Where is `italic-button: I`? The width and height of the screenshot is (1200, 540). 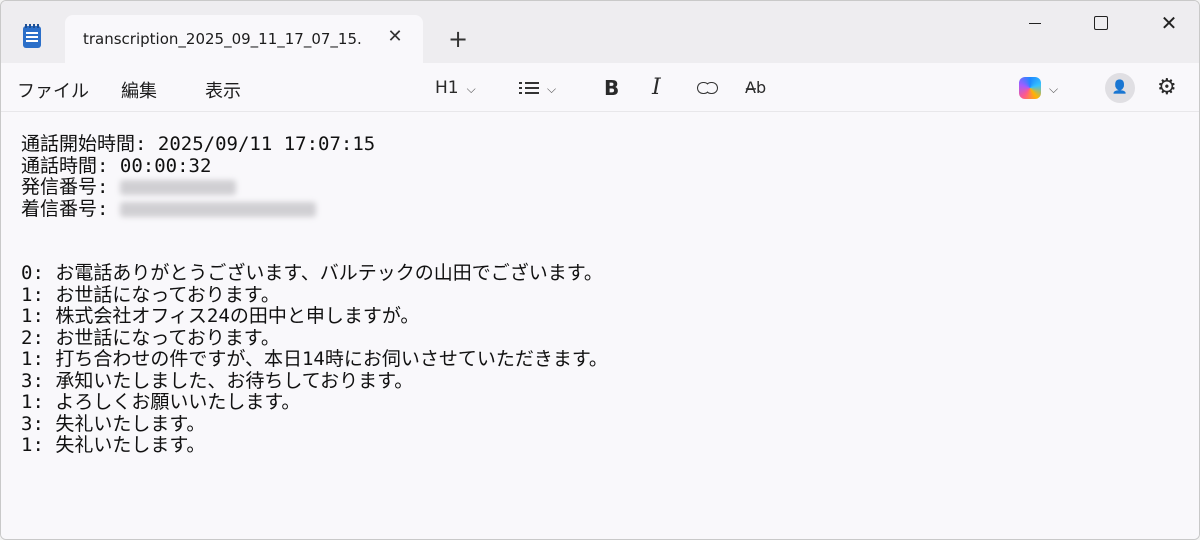 italic-button: I is located at coordinates (656, 88).